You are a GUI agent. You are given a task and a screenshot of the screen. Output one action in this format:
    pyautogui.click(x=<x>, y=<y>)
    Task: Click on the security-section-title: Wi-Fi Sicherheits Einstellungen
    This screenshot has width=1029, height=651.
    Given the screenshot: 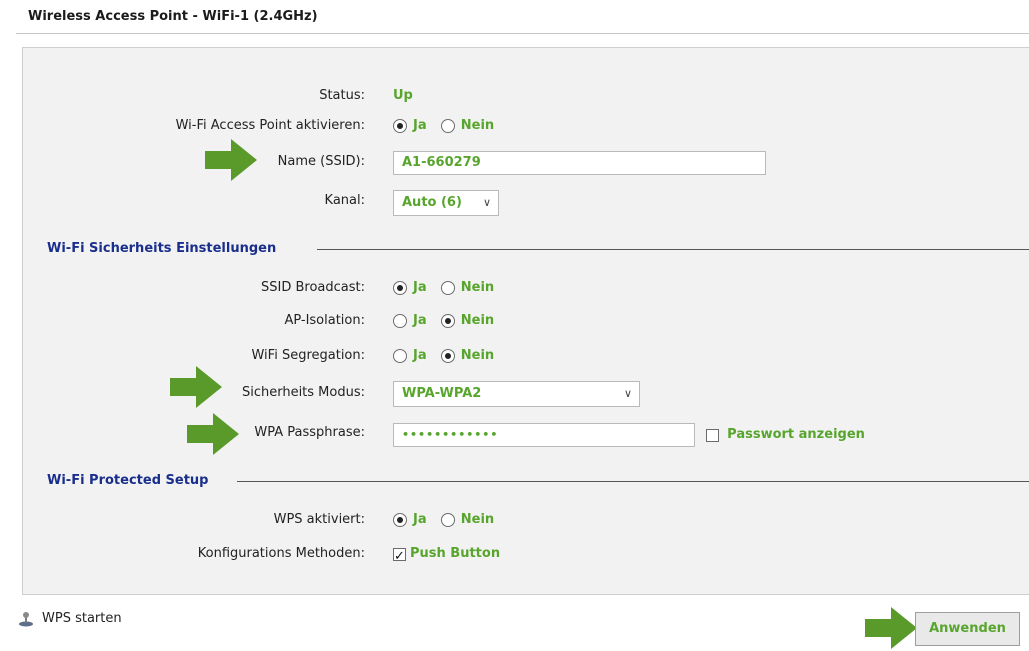 What is the action you would take?
    pyautogui.click(x=165, y=248)
    